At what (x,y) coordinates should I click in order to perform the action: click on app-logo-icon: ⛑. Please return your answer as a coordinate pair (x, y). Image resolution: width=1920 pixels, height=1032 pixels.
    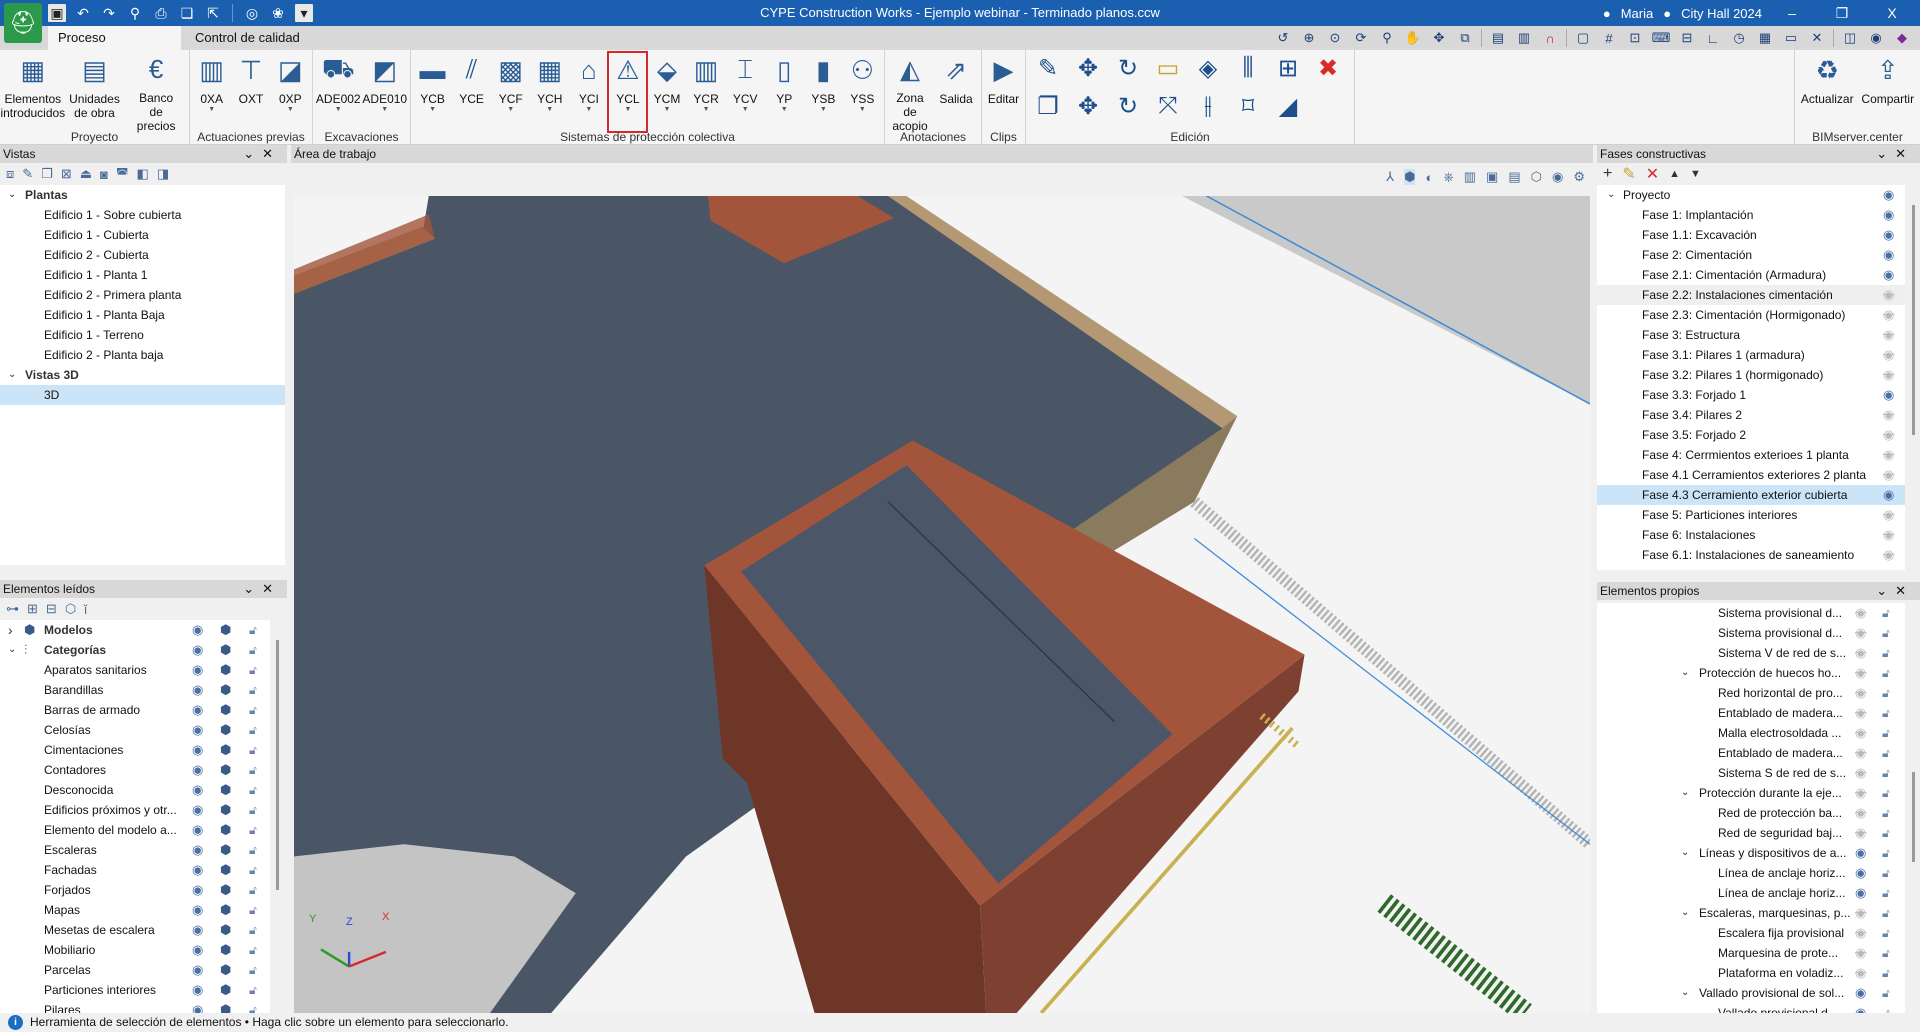
    Looking at the image, I should click on (23, 23).